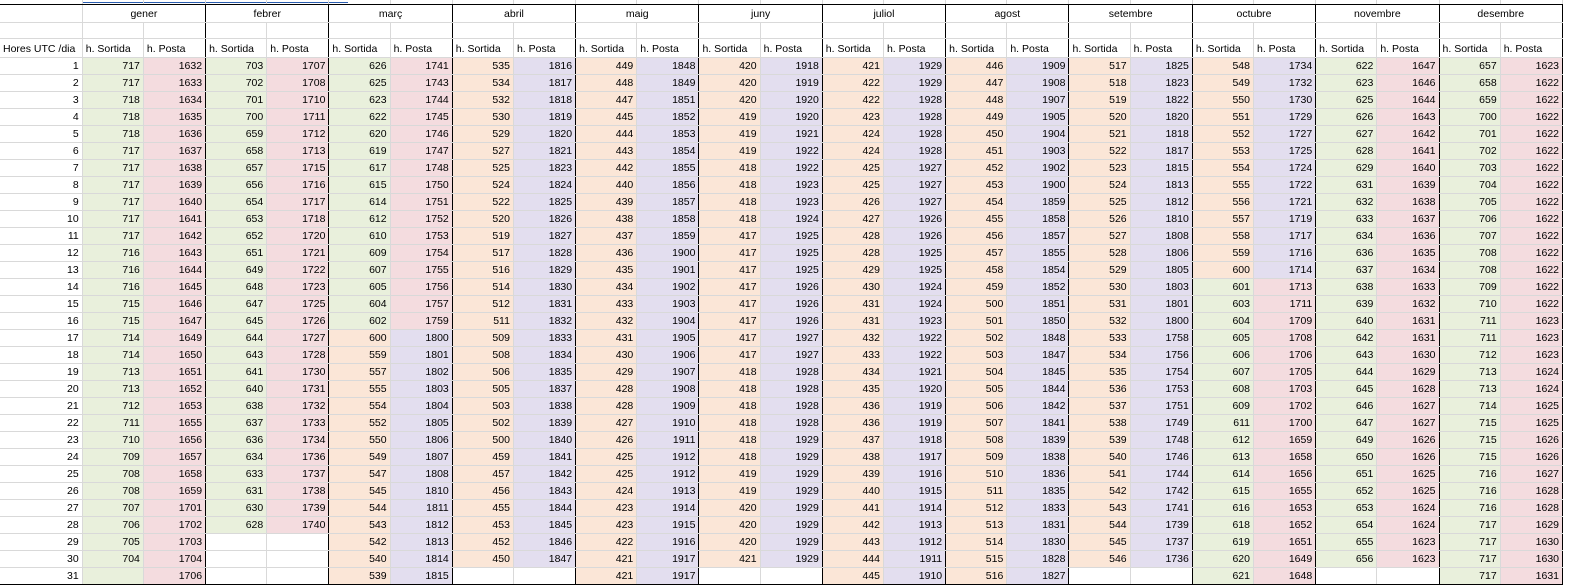  Describe the element at coordinates (791, 321) in the screenshot. I see `sunset-cell: 1926` at that location.